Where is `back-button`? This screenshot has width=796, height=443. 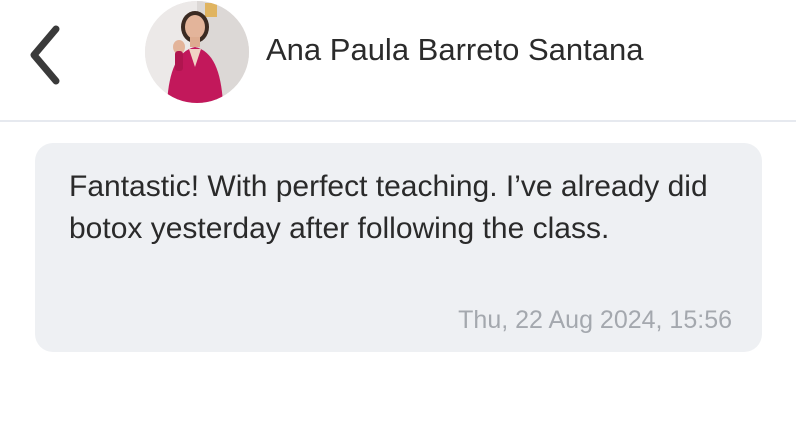 back-button is located at coordinates (46, 55).